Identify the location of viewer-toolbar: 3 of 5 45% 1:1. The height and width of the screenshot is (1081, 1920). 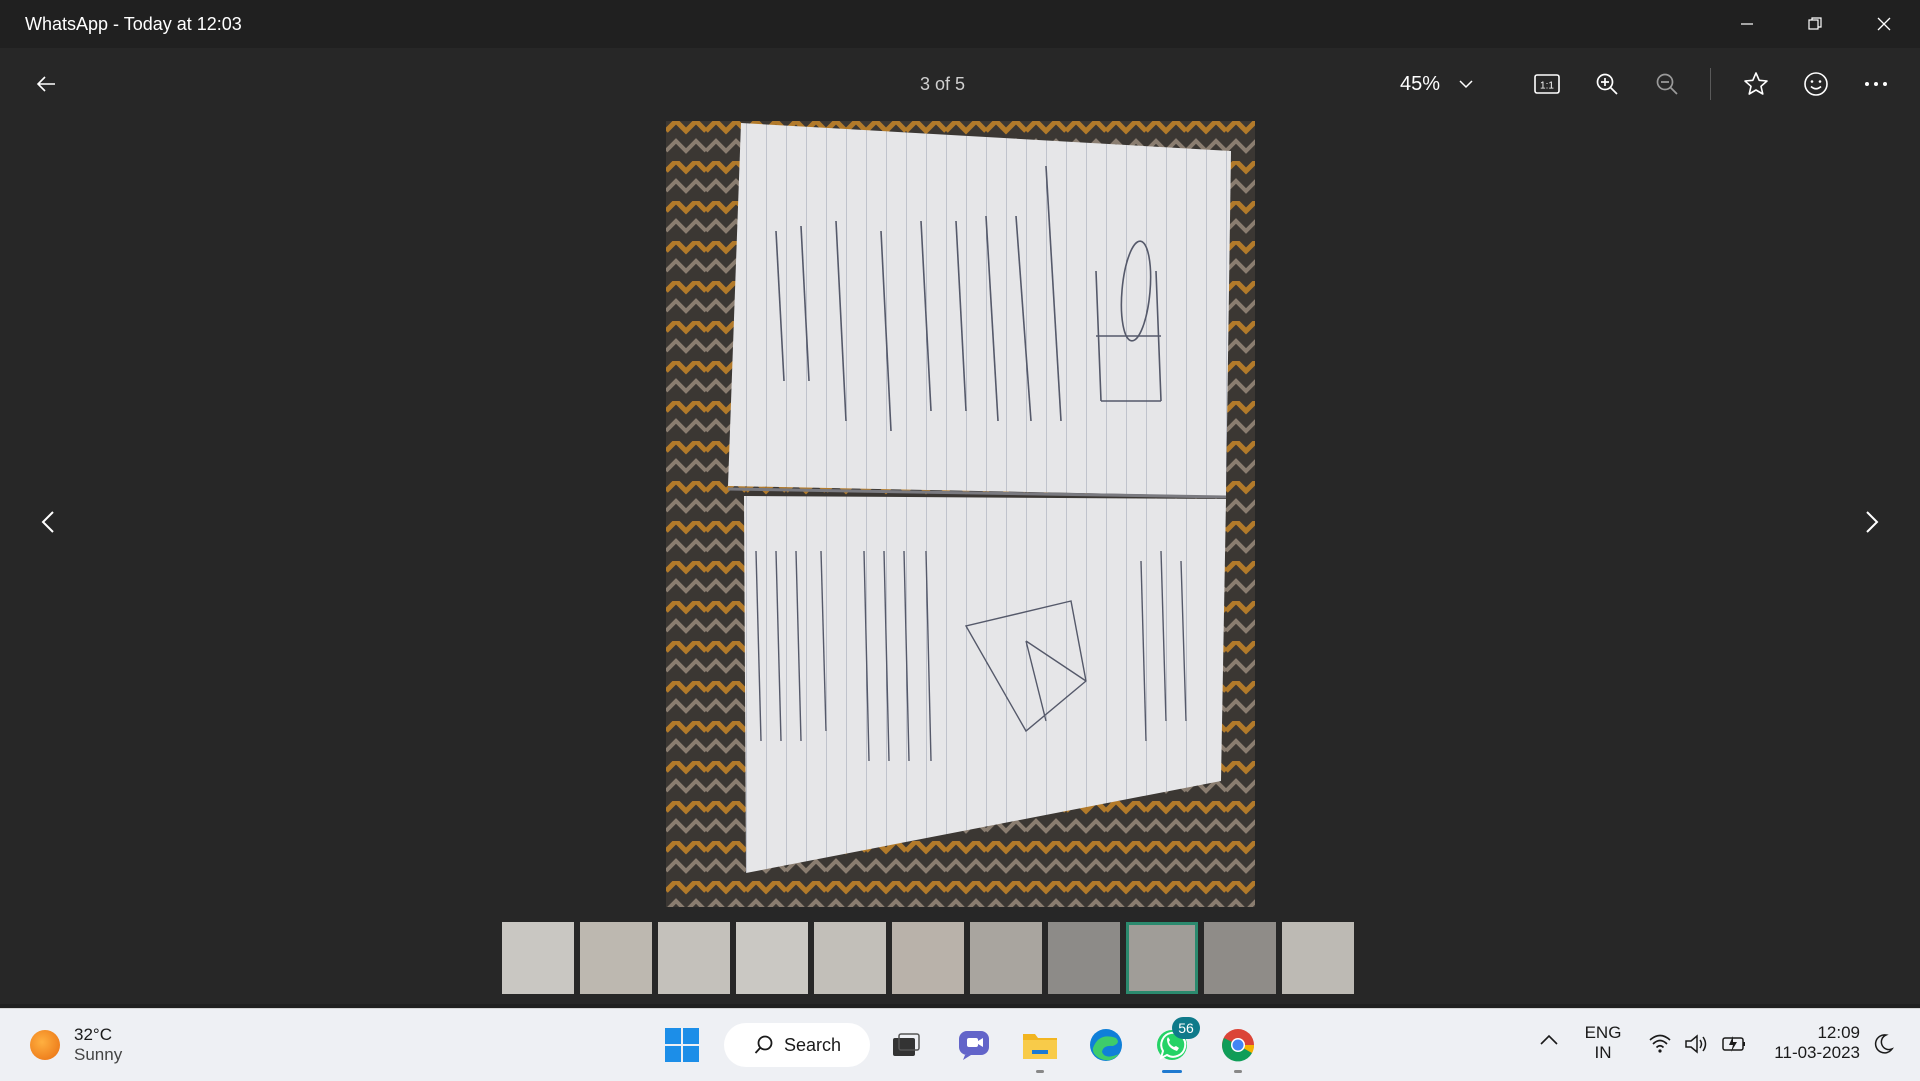
(960, 84).